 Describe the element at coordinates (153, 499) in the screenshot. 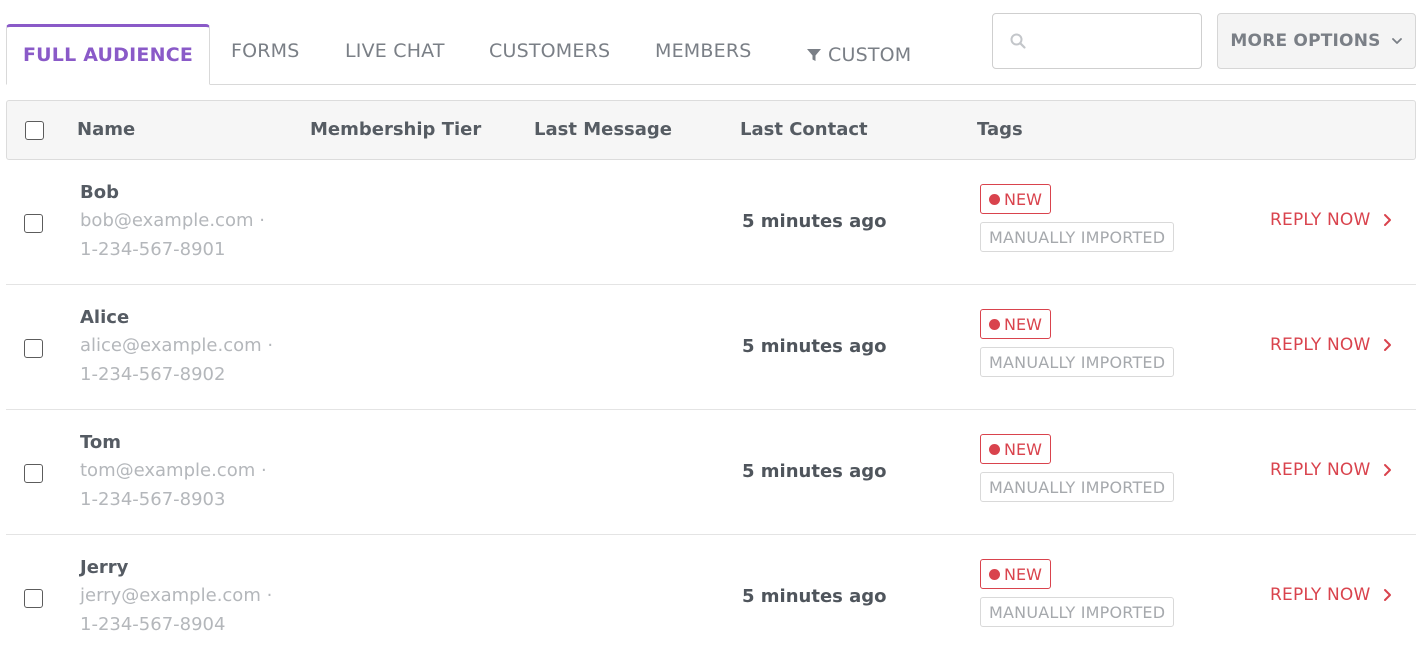

I see `contact-phone: 1-234-567-8903` at that location.